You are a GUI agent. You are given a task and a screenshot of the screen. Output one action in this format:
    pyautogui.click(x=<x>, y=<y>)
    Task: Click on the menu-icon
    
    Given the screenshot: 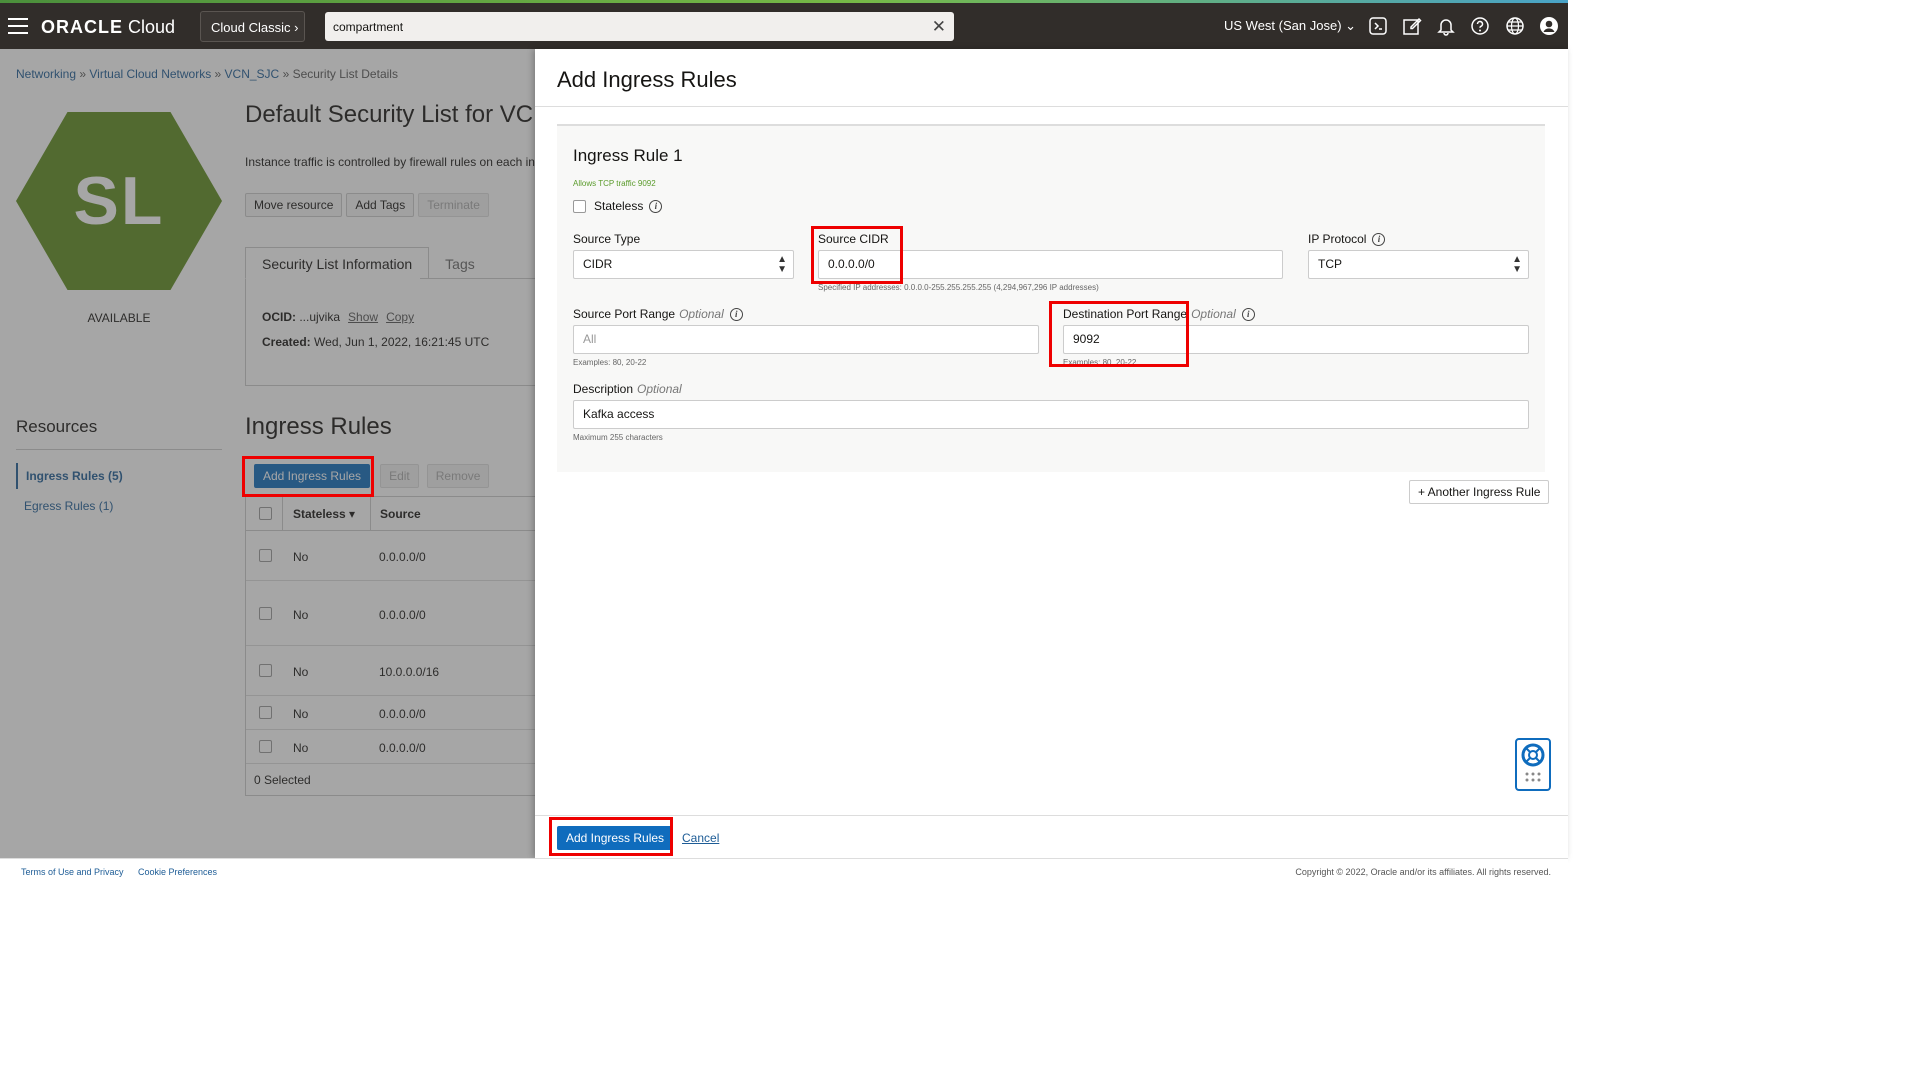 What is the action you would take?
    pyautogui.click(x=18, y=26)
    